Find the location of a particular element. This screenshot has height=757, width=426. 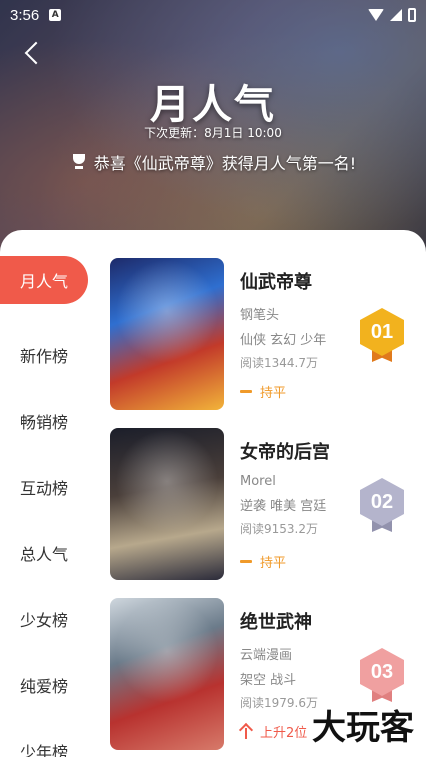

rank-badge-bronze: 03 is located at coordinates (382, 675).